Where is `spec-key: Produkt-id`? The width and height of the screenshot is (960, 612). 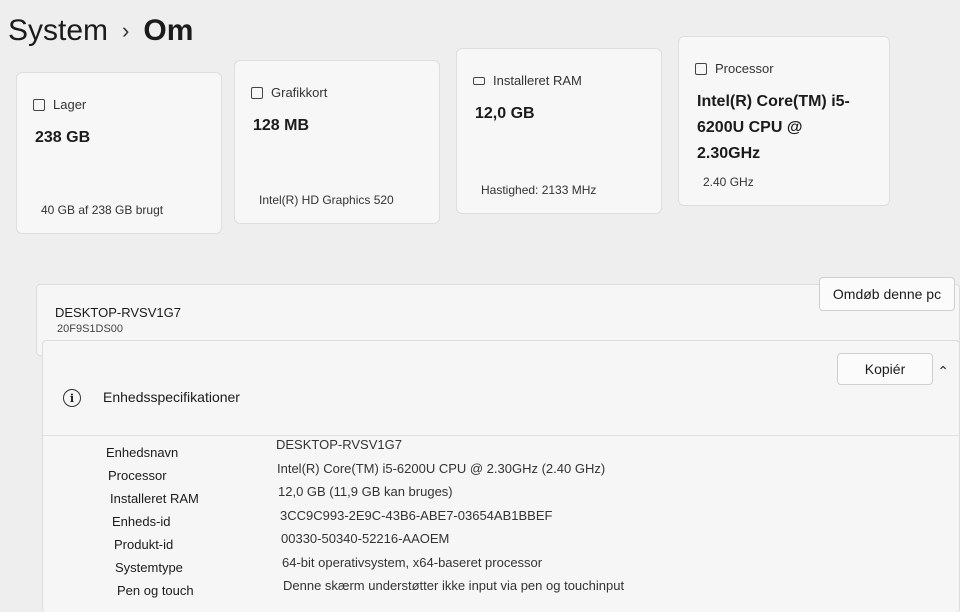 spec-key: Produkt-id is located at coordinates (144, 544).